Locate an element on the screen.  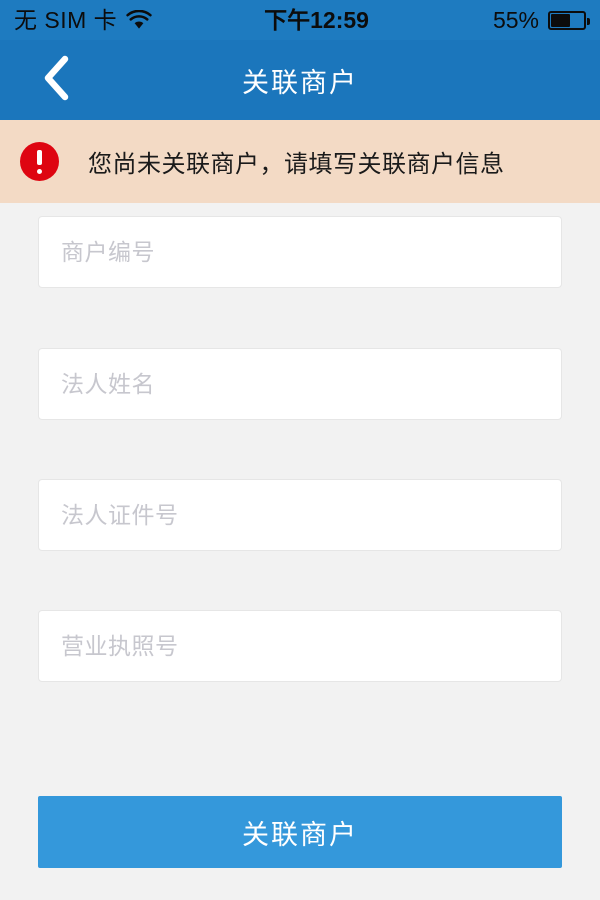
error-exclamation-icon is located at coordinates (39, 161).